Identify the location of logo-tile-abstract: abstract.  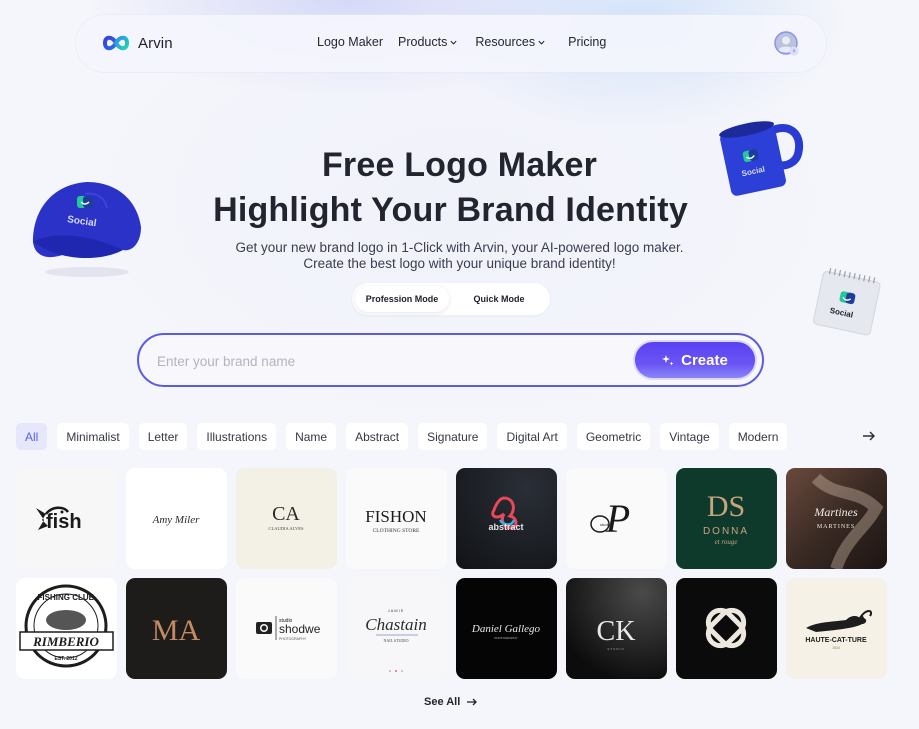
(506, 518).